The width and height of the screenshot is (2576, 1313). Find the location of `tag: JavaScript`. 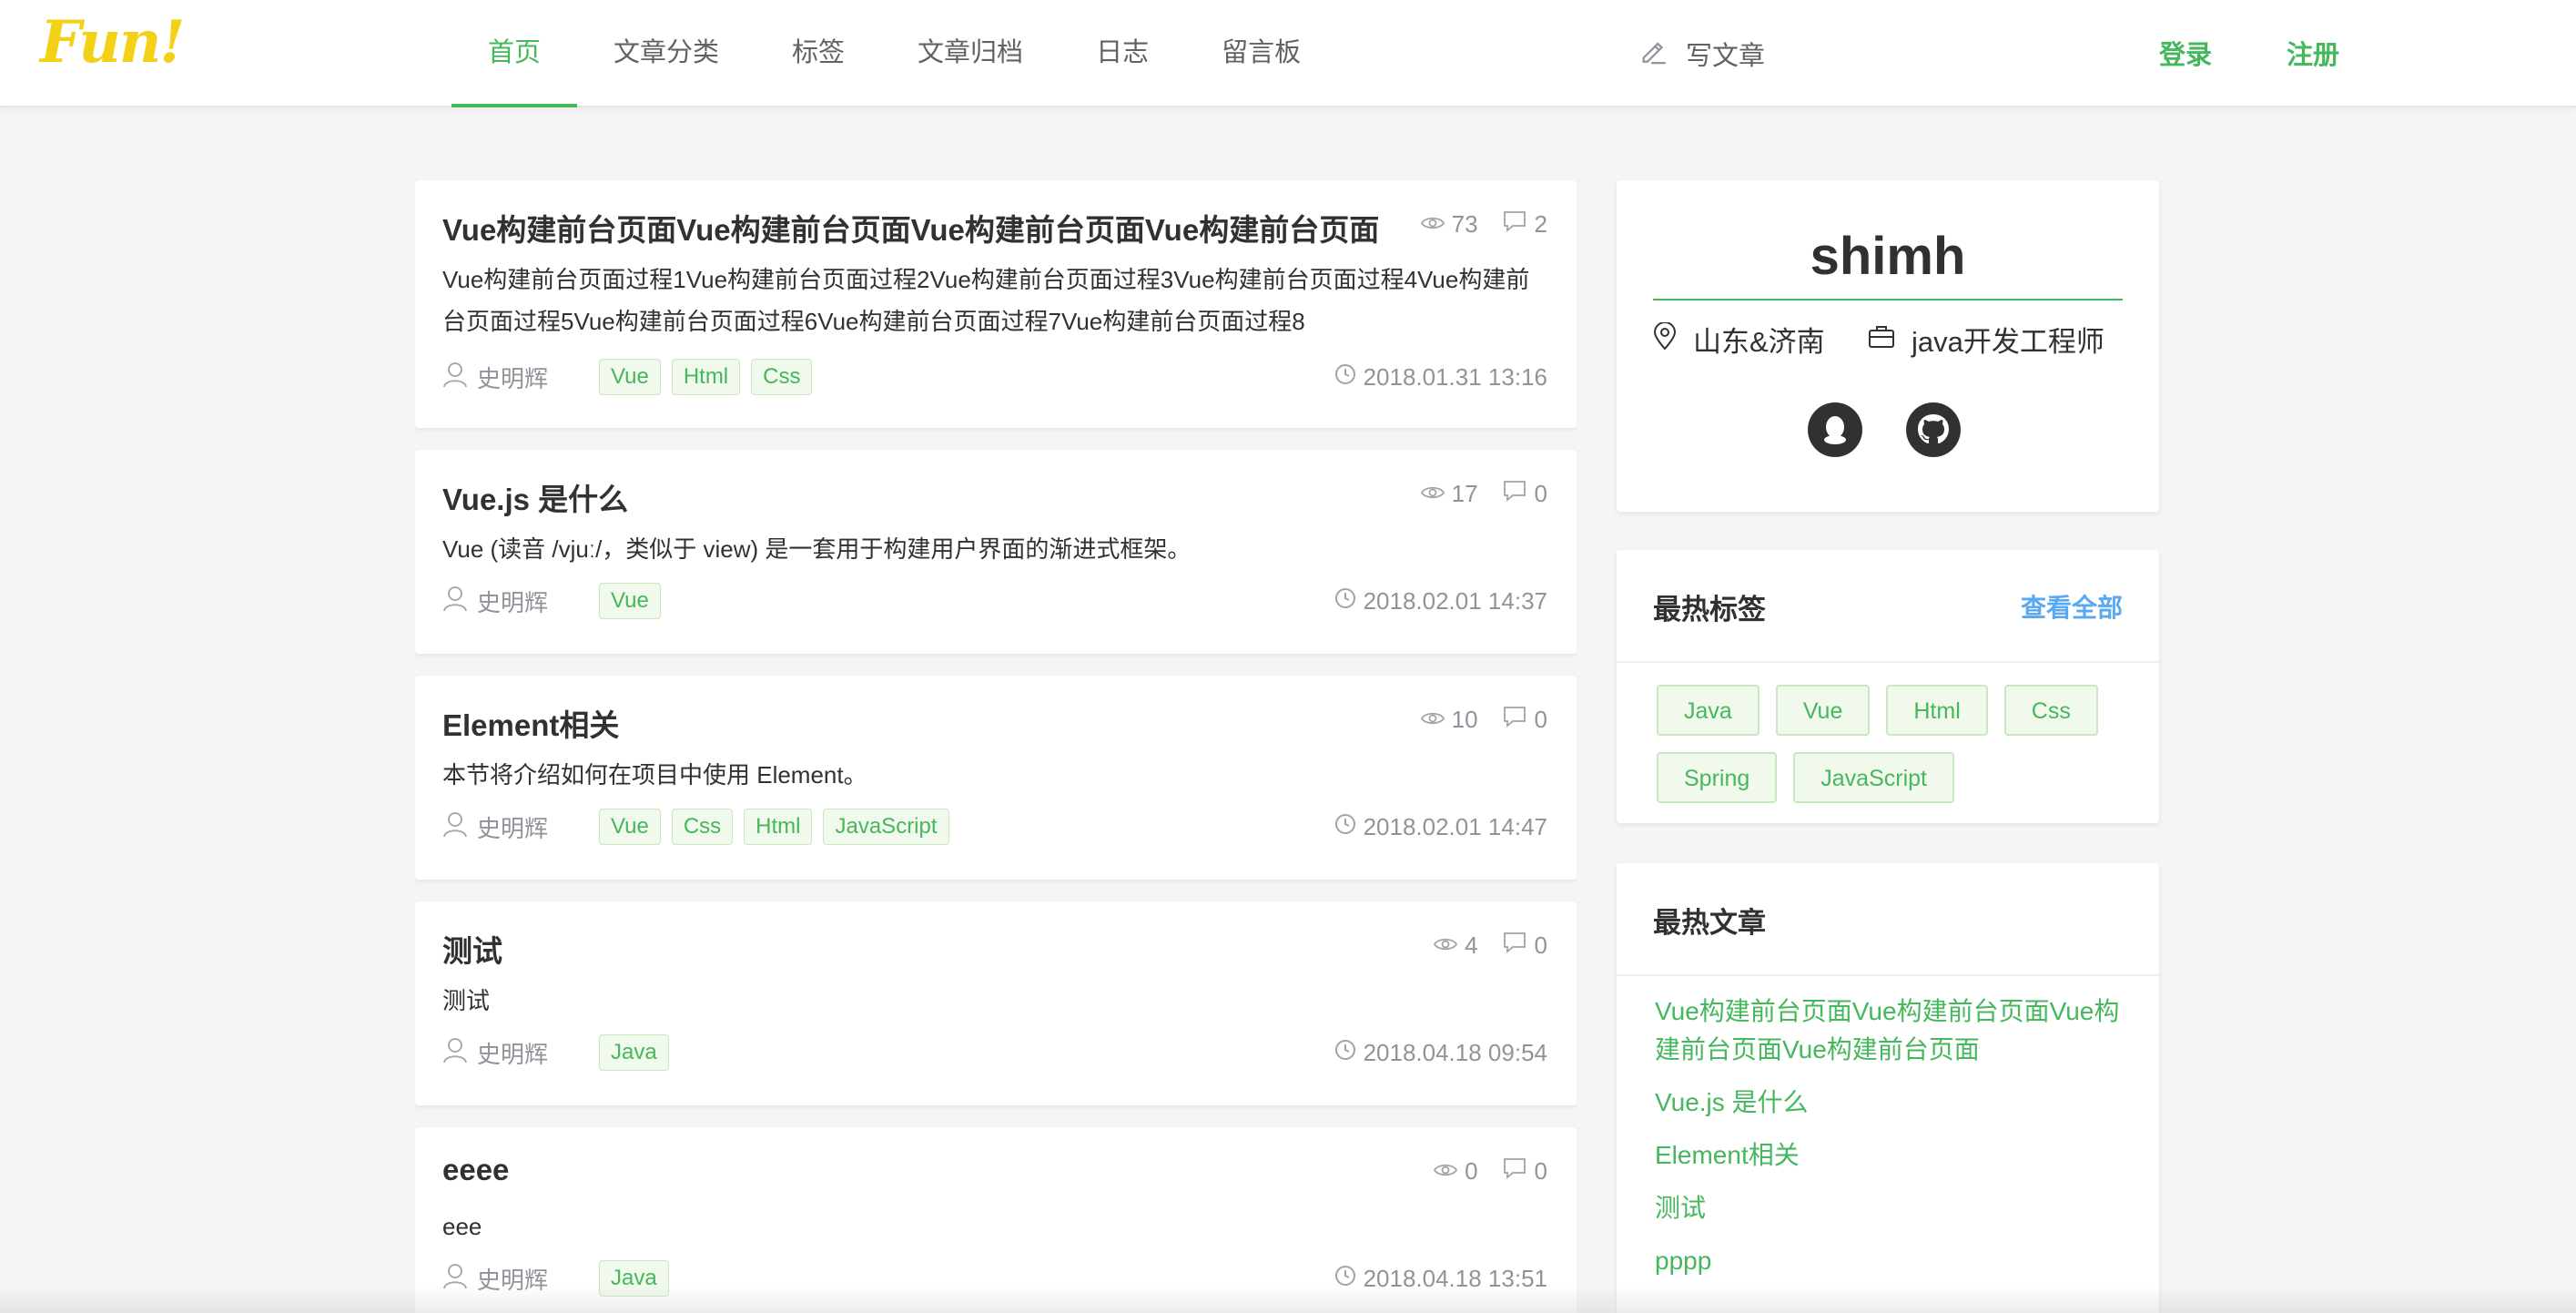

tag: JavaScript is located at coordinates (886, 827).